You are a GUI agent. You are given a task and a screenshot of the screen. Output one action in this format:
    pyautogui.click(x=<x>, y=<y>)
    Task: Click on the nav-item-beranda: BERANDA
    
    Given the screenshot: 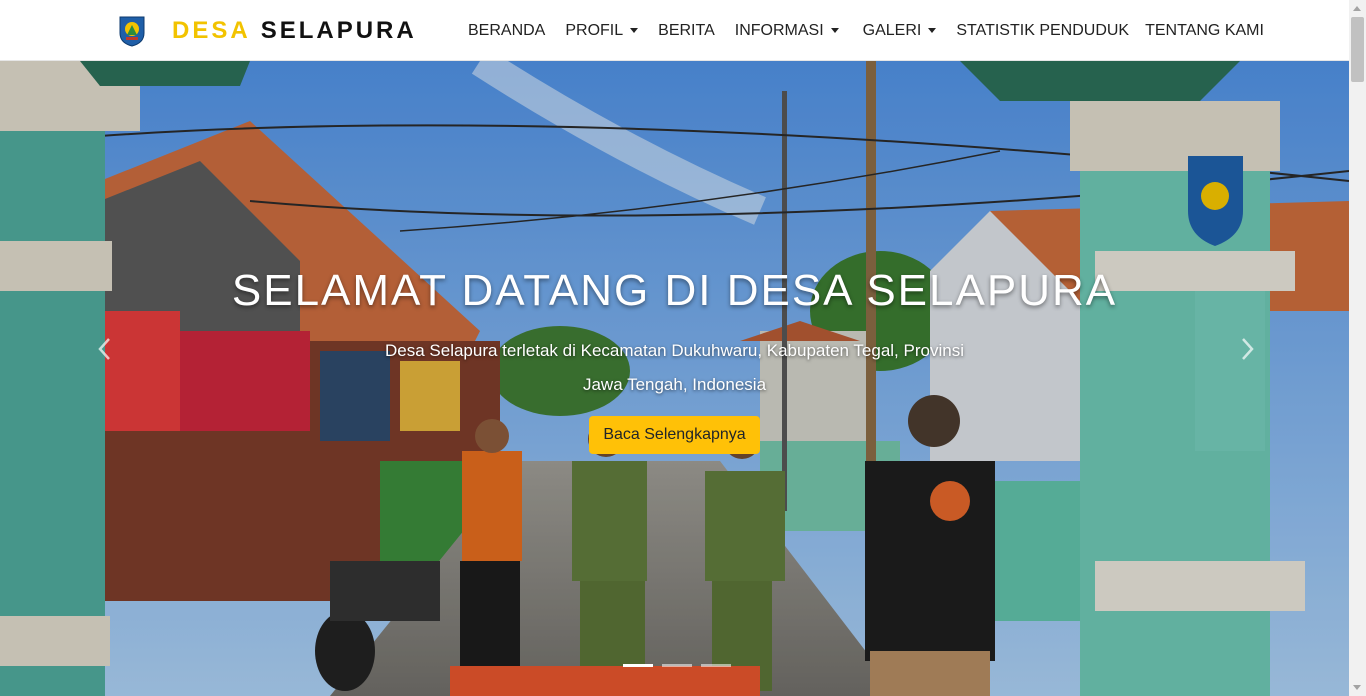 What is the action you would take?
    pyautogui.click(x=506, y=30)
    